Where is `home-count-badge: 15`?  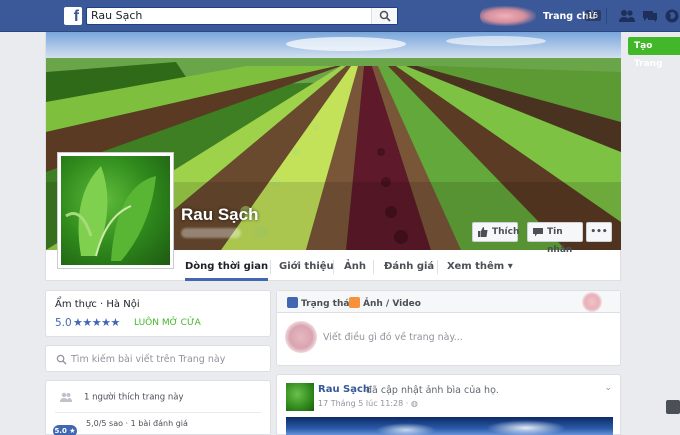 home-count-badge: 15 is located at coordinates (593, 15).